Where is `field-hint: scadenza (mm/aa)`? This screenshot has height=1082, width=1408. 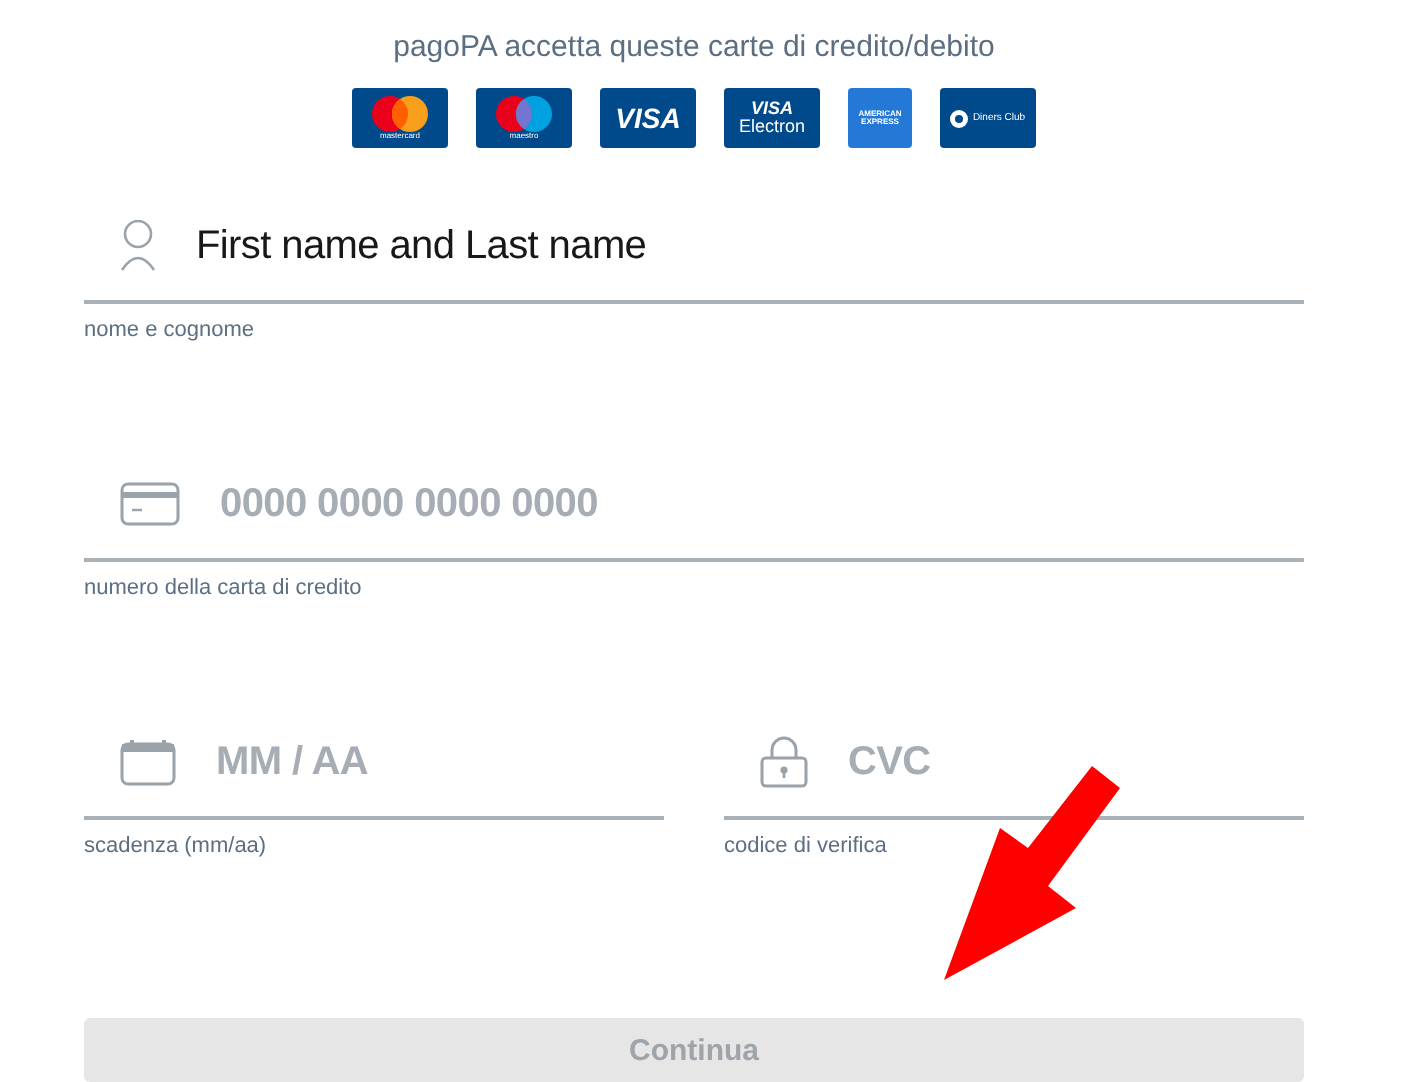
field-hint: scadenza (mm/aa) is located at coordinates (176, 846).